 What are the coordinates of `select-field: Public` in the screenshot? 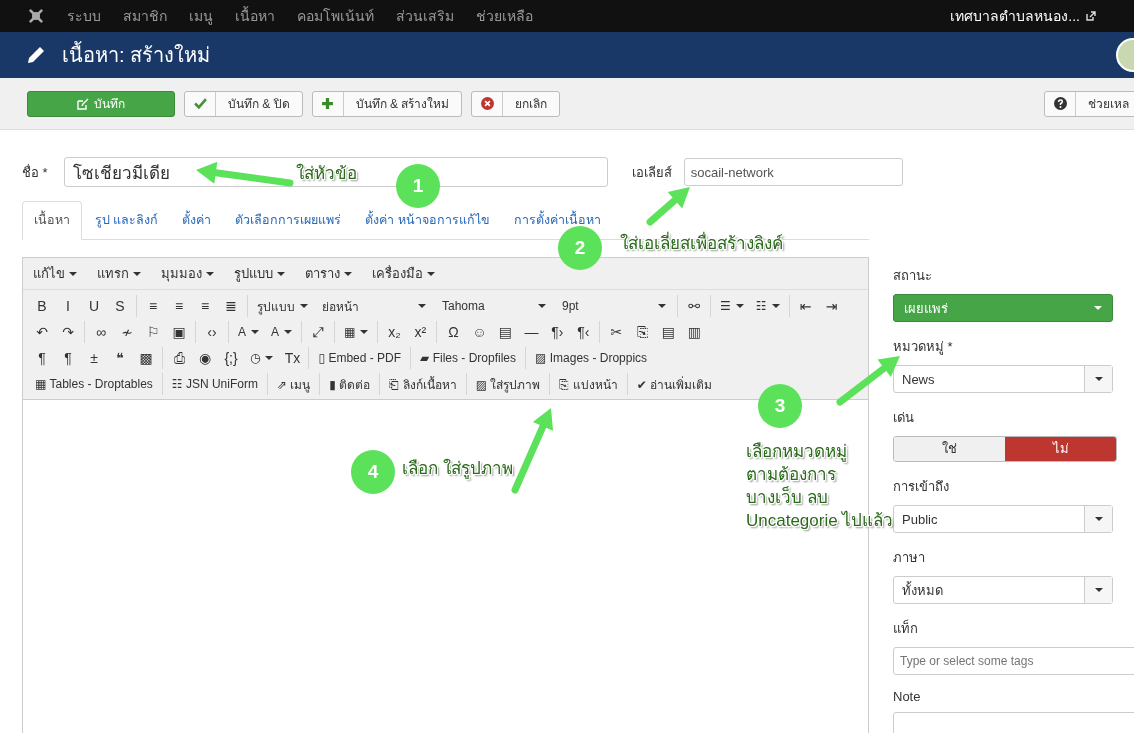 It's located at (1003, 519).